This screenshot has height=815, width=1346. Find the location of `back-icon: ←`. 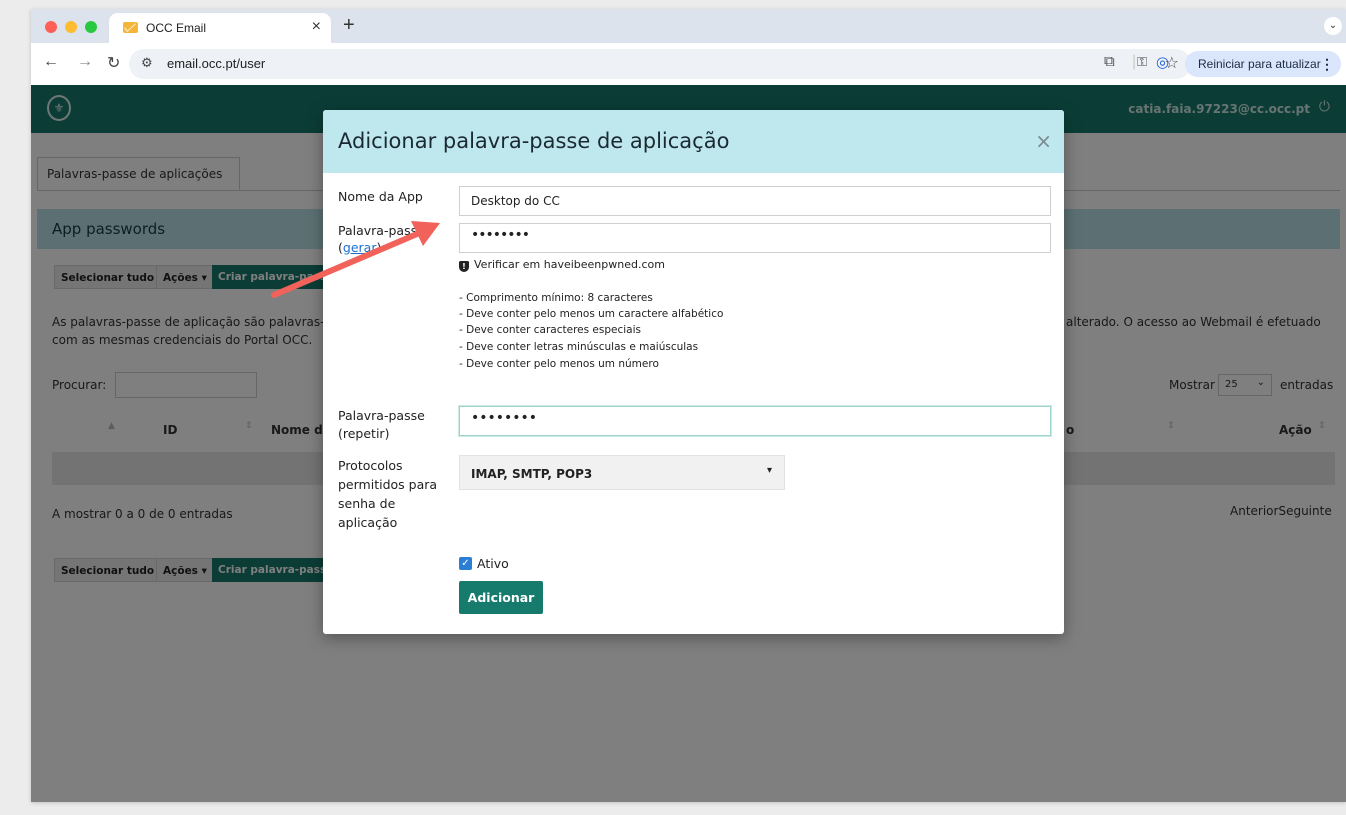

back-icon: ← is located at coordinates (51, 62).